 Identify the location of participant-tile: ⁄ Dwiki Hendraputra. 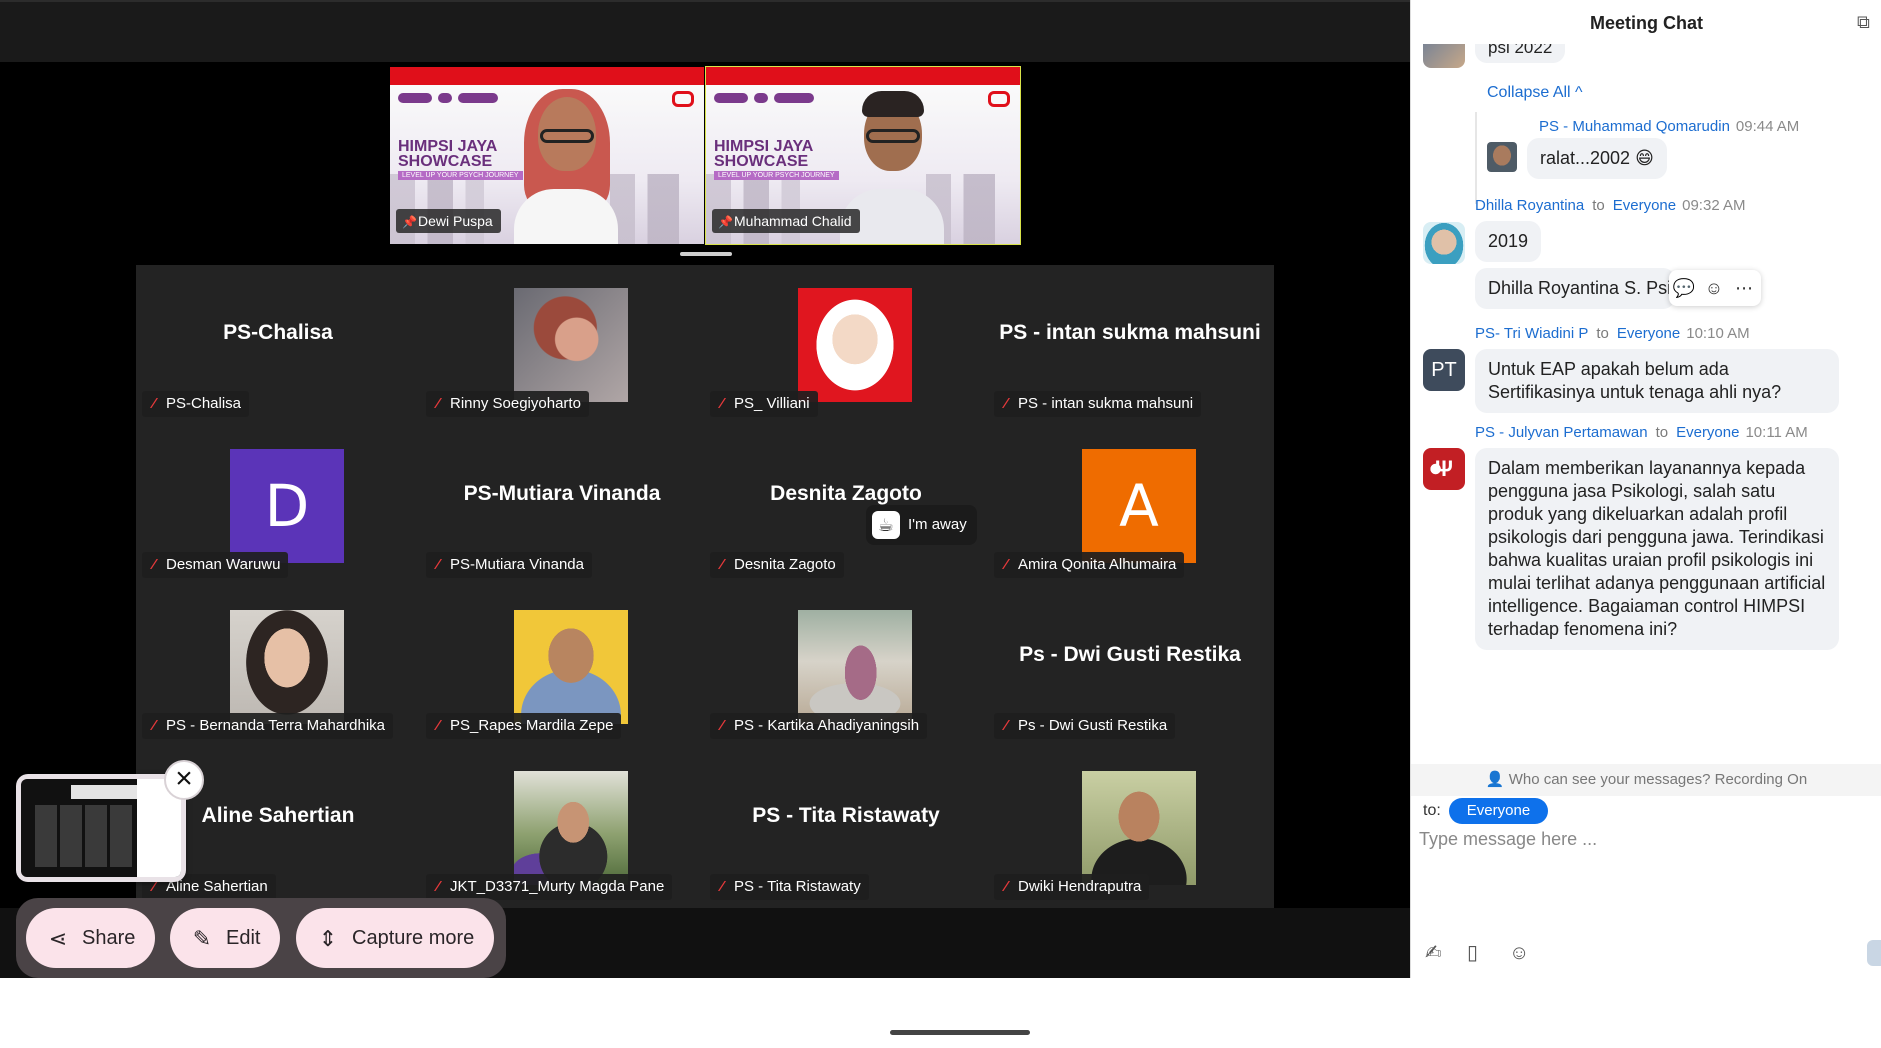
(1130, 828).